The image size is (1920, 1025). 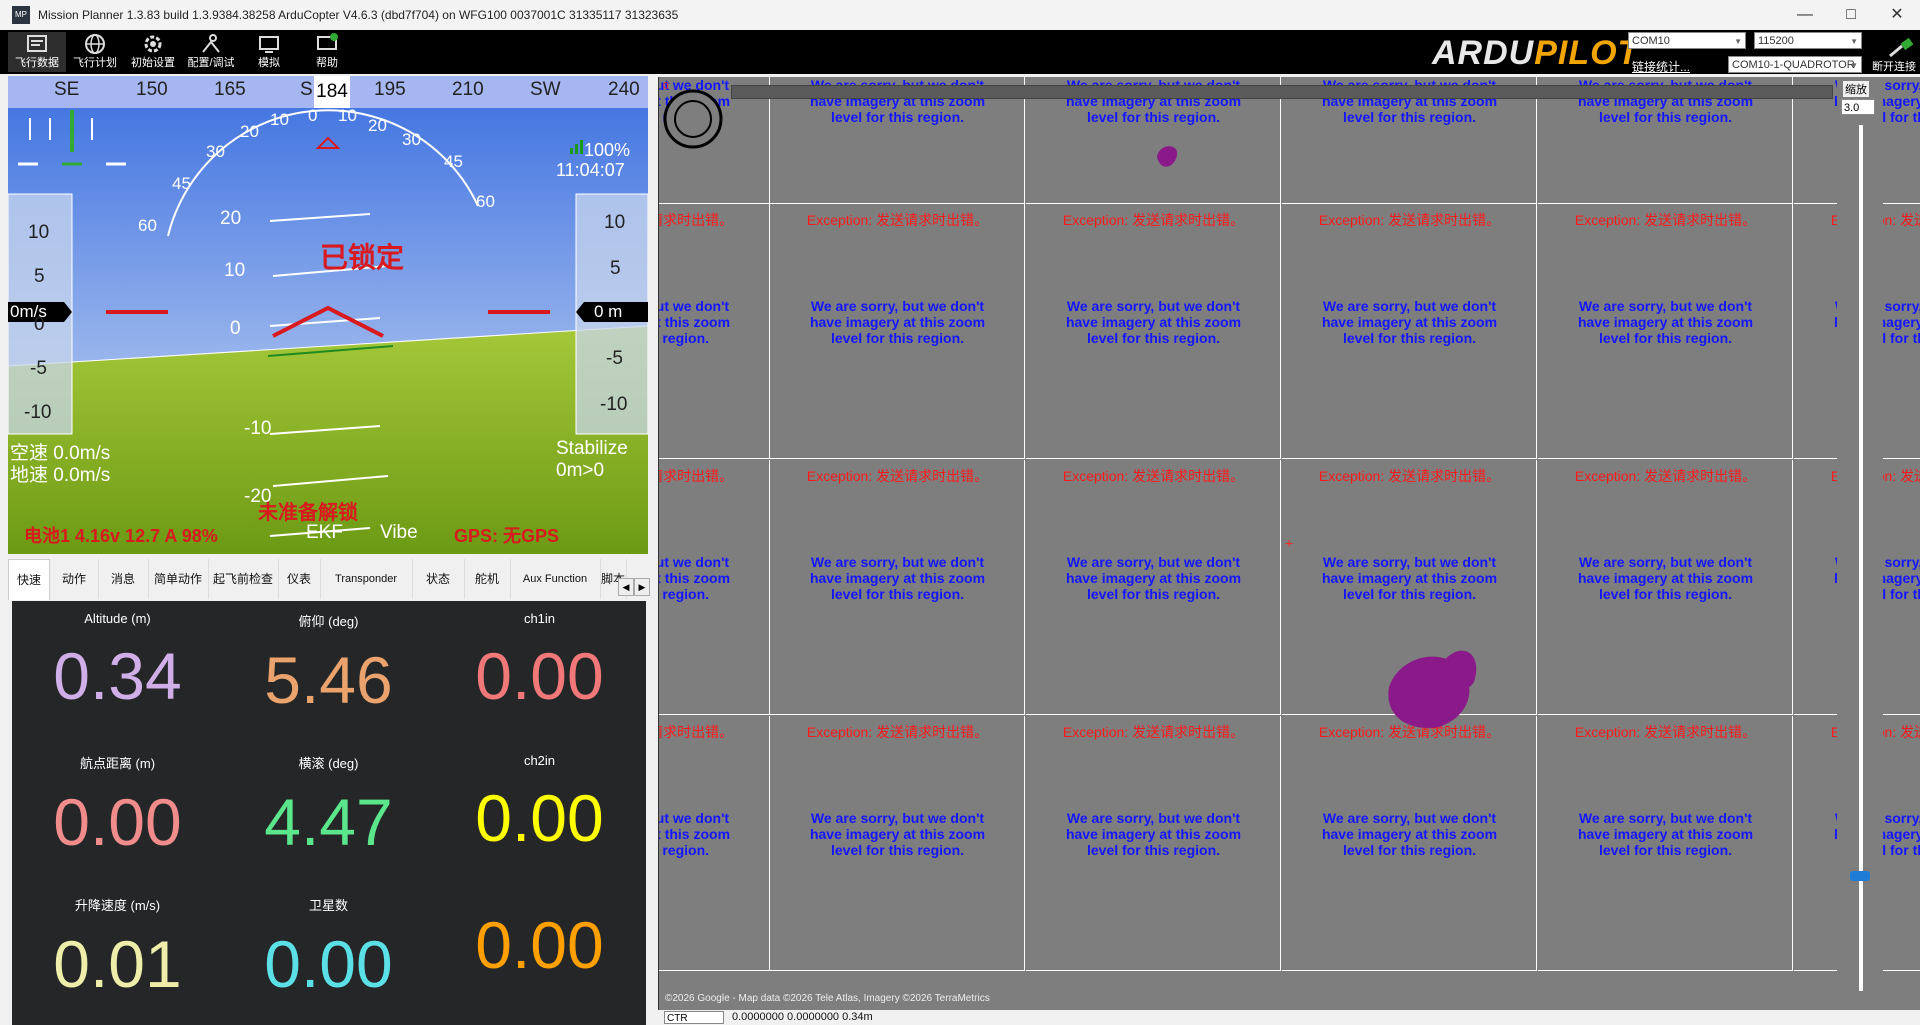 What do you see at coordinates (1897, 15) in the screenshot?
I see `close-button: ✕` at bounding box center [1897, 15].